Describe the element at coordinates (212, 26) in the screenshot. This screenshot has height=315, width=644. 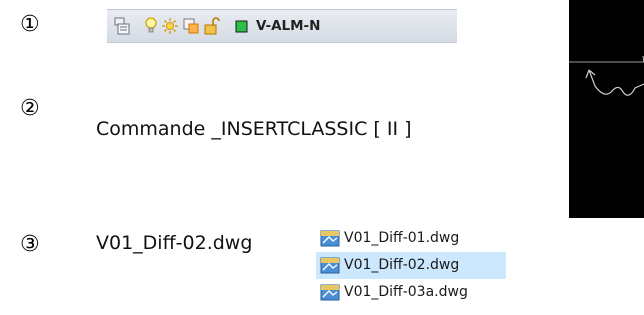
I see `unlock-icon` at that location.